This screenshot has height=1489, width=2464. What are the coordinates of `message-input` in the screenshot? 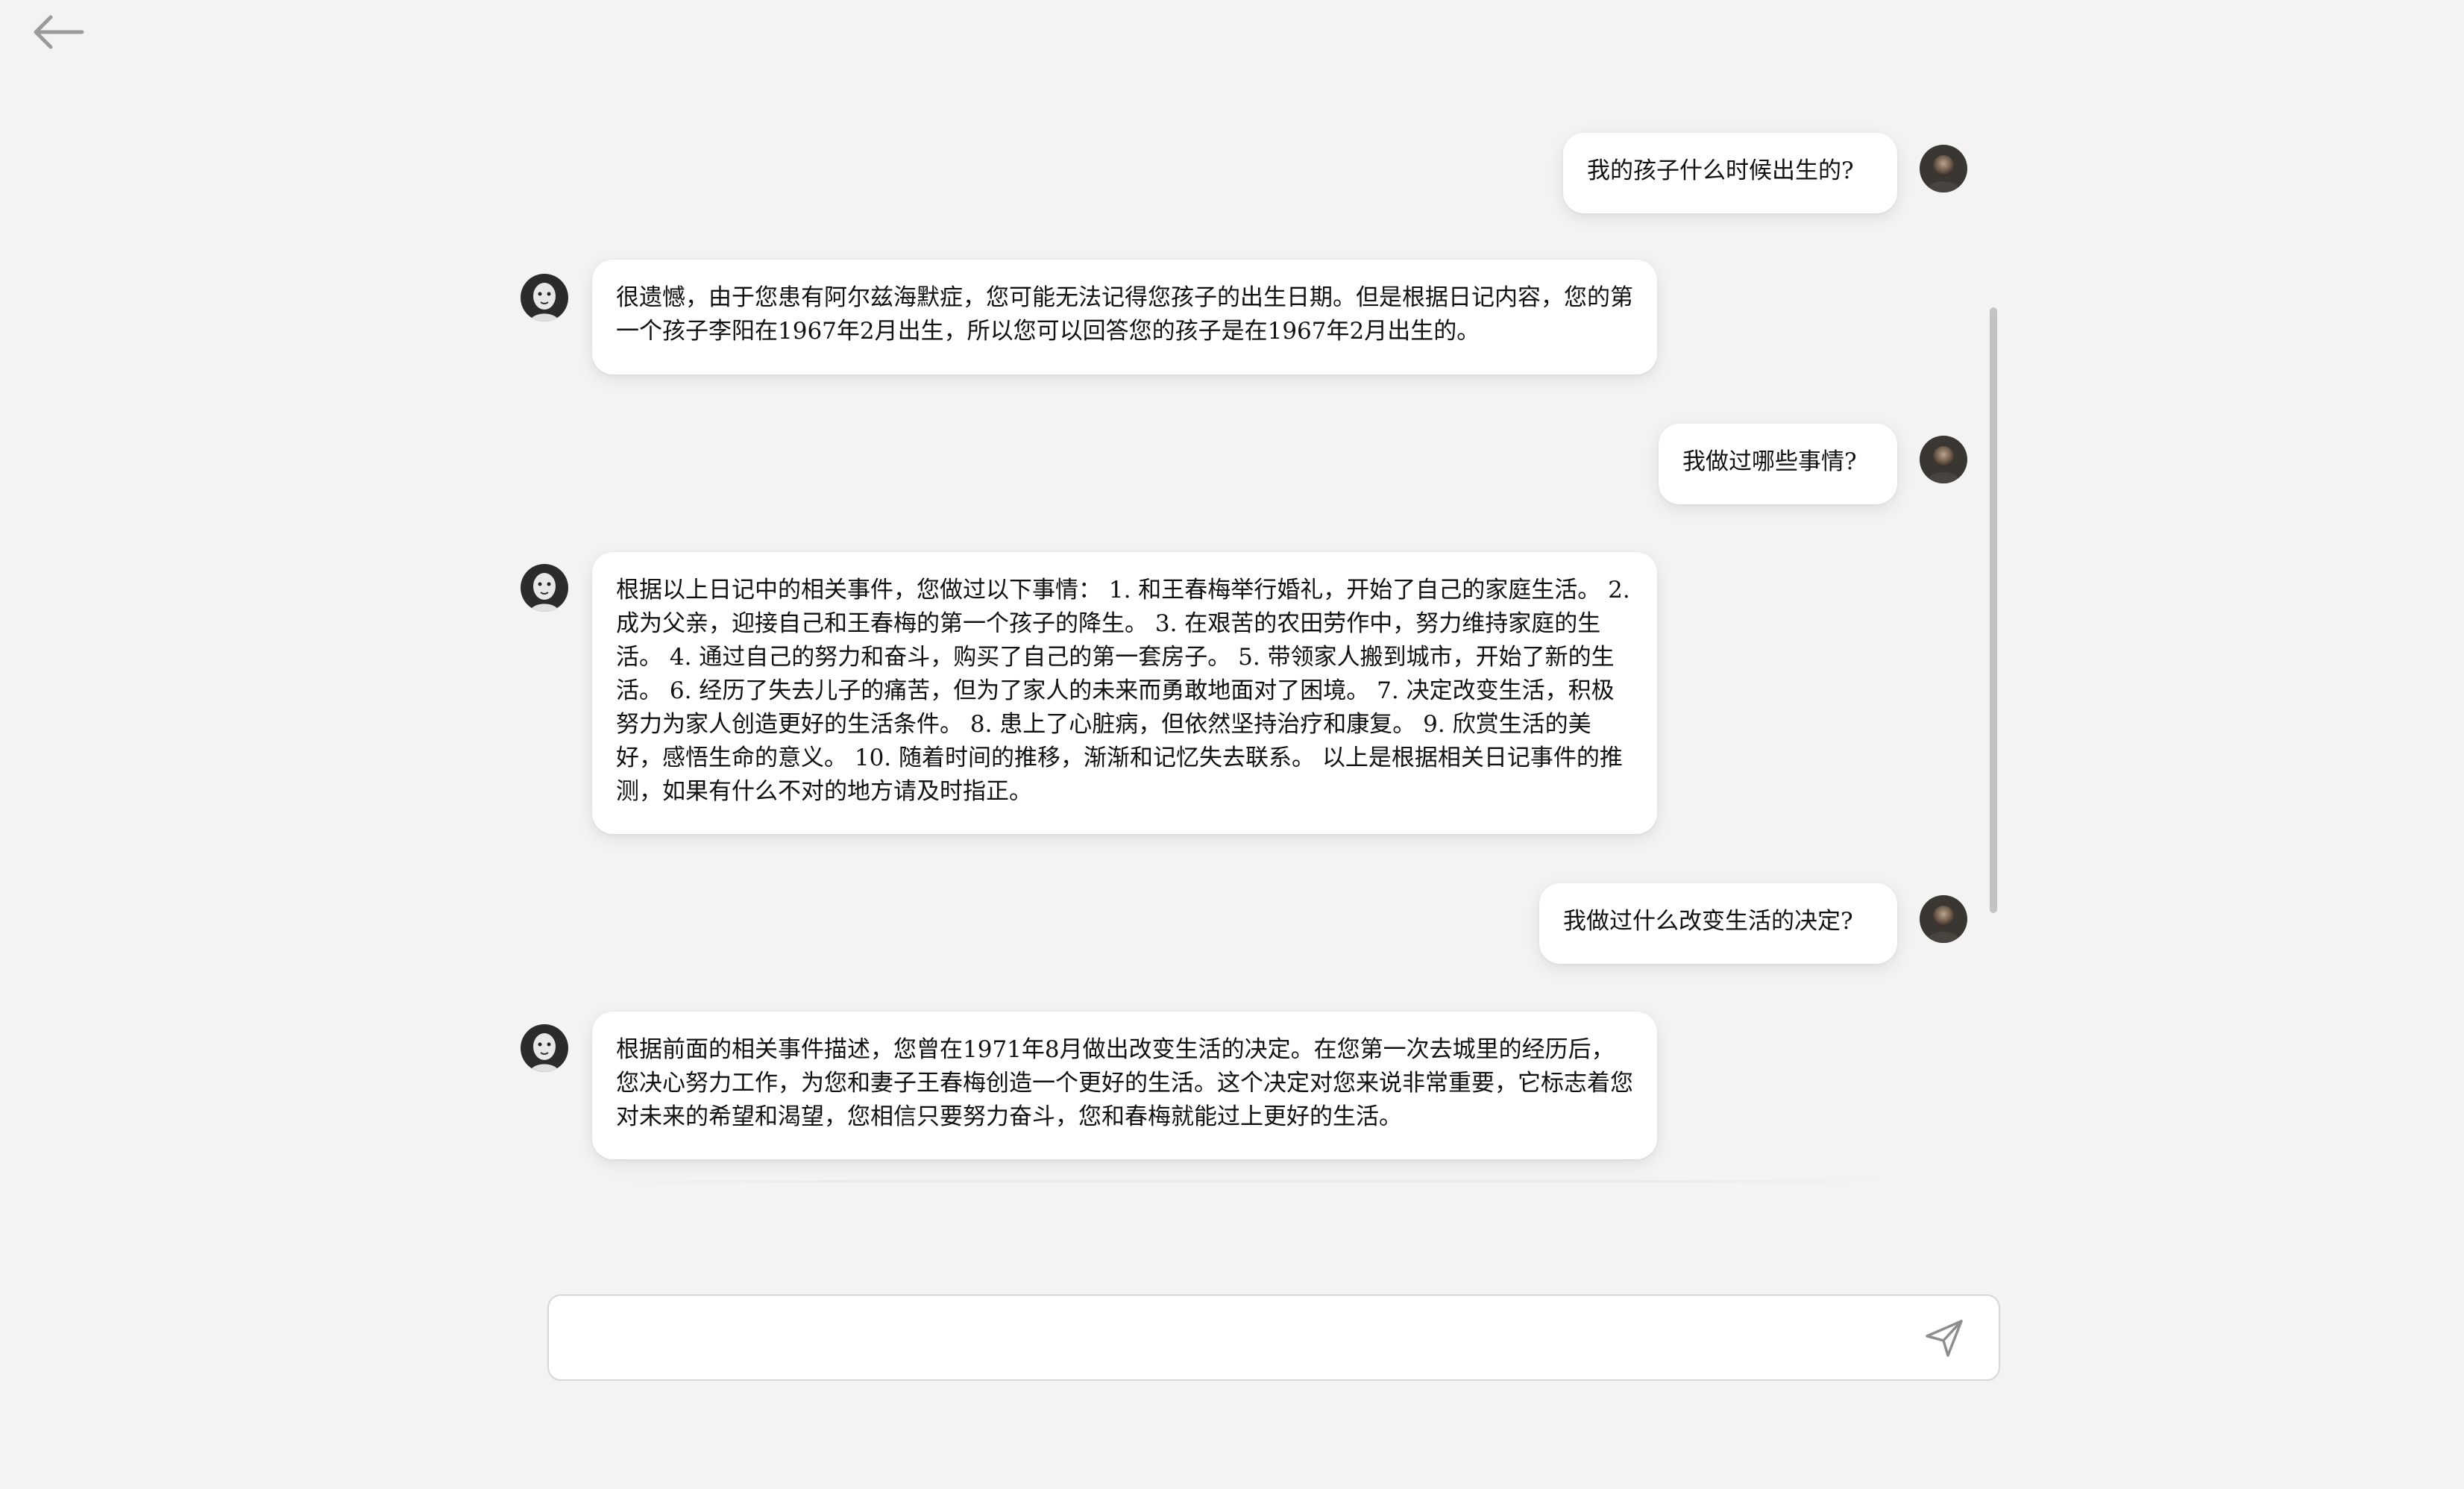 It's located at (1244, 1337).